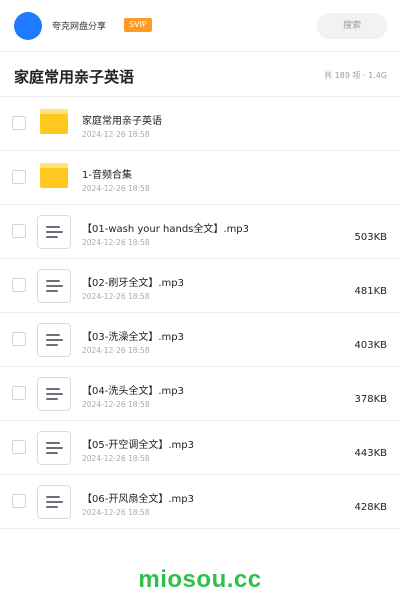 The image size is (400, 600). I want to click on item-name: 【05-开空调全文】.mp3, so click(138, 445).